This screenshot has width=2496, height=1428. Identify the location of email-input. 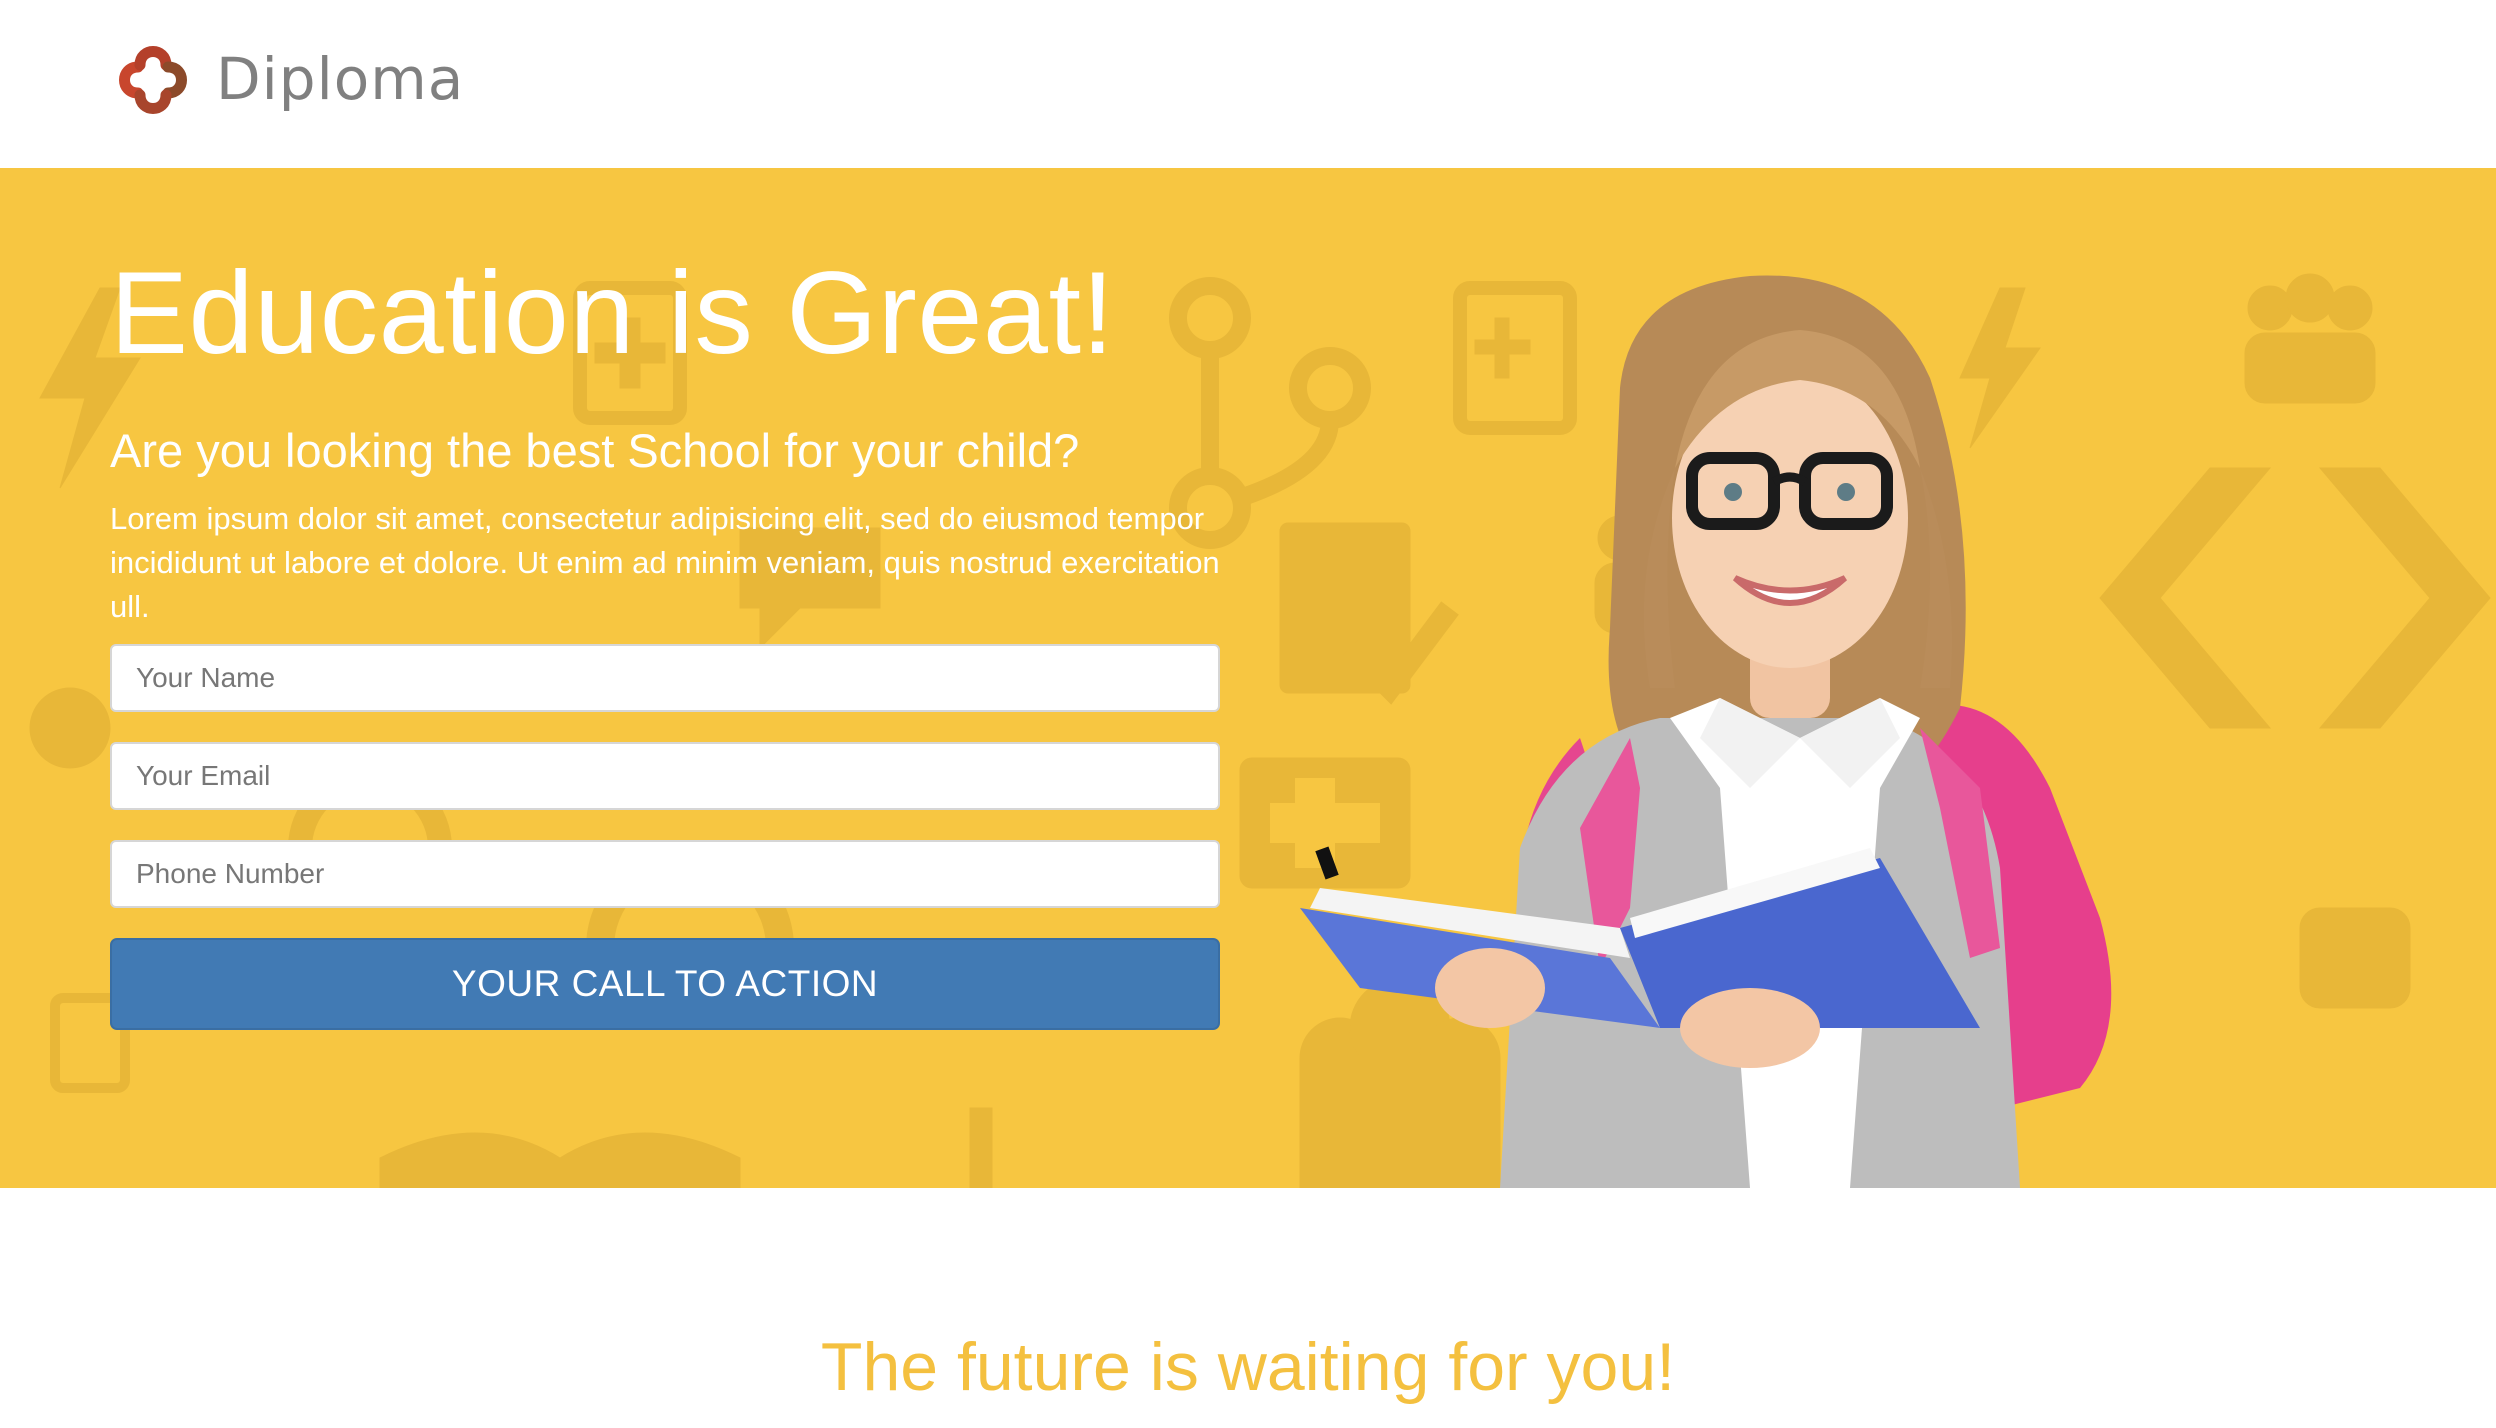
(665, 776).